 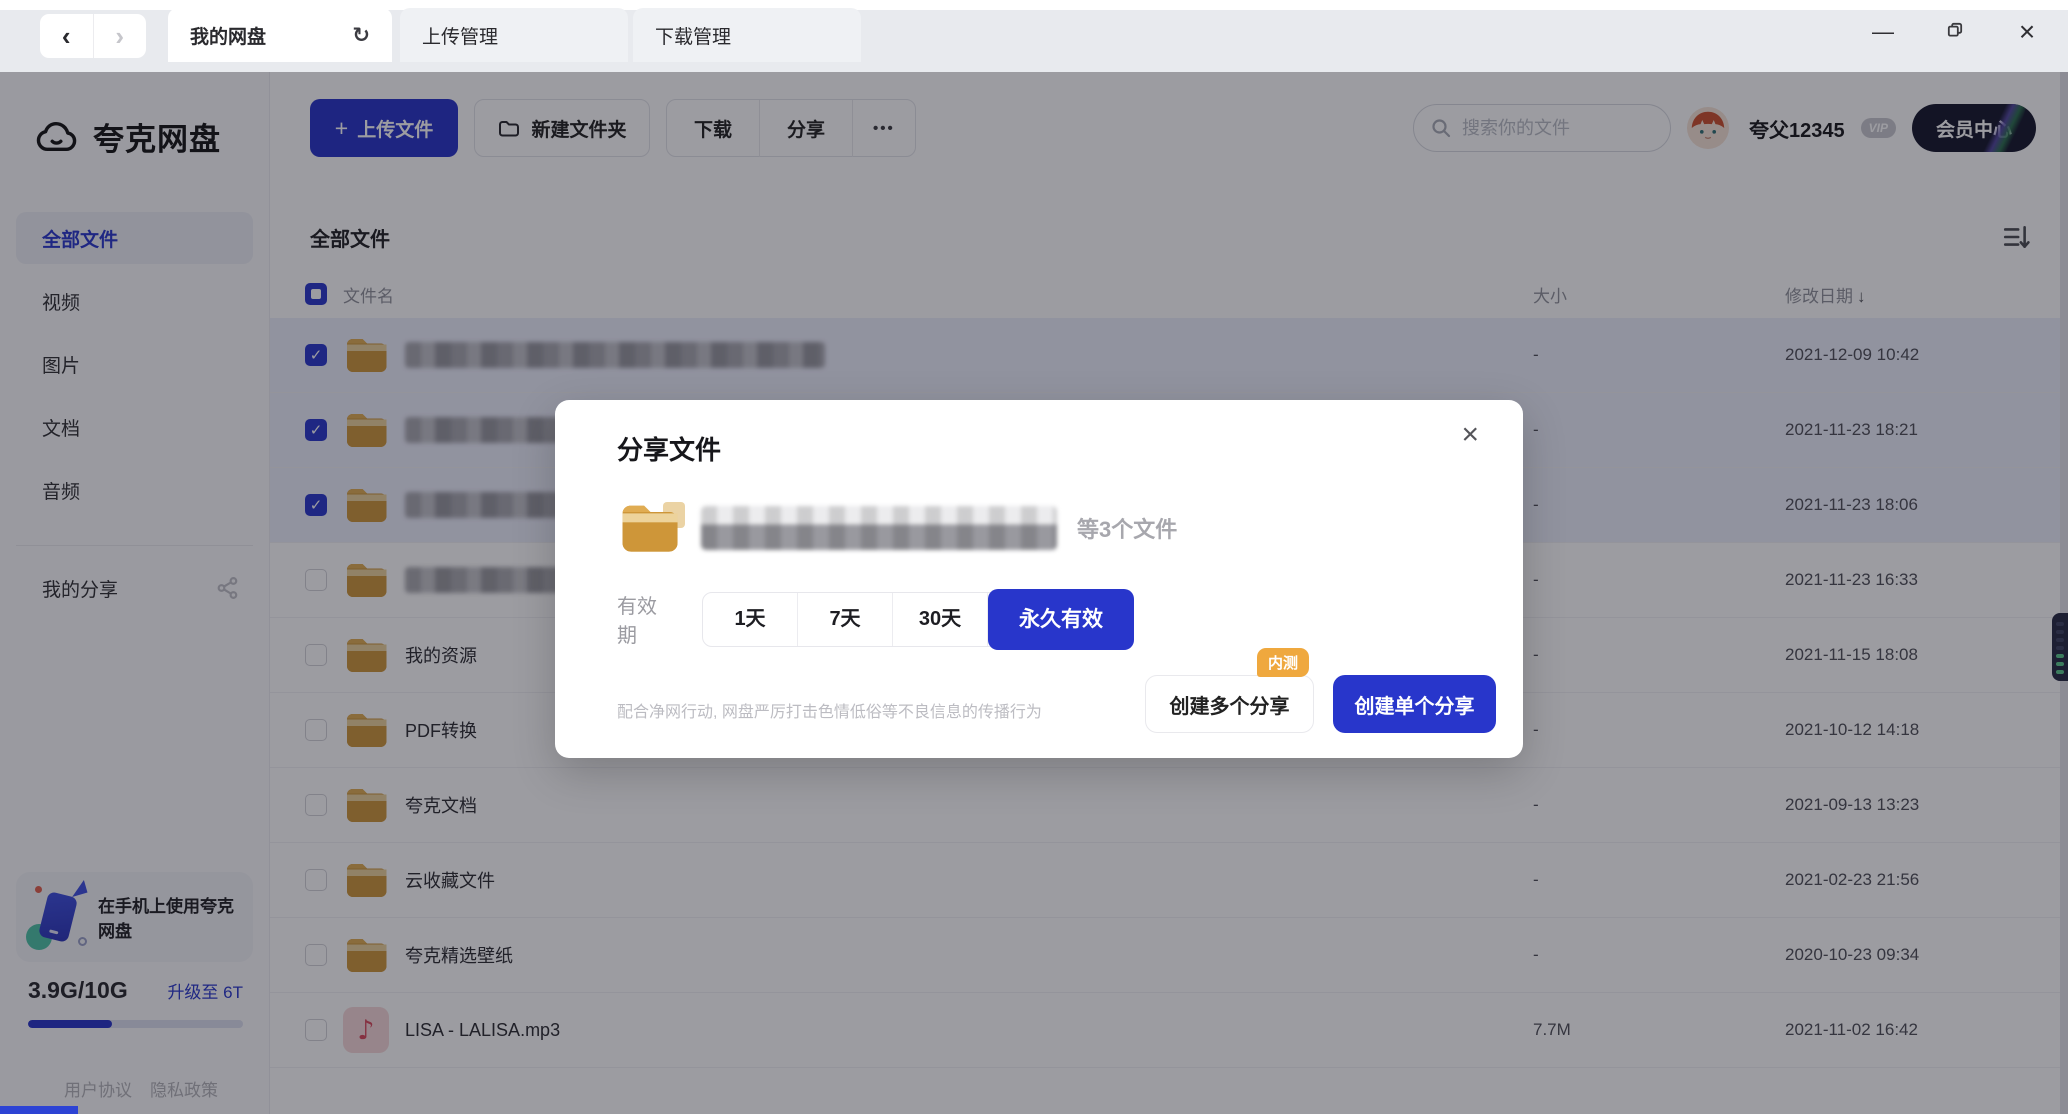 What do you see at coordinates (750, 619) in the screenshot?
I see `validity-option: 1天` at bounding box center [750, 619].